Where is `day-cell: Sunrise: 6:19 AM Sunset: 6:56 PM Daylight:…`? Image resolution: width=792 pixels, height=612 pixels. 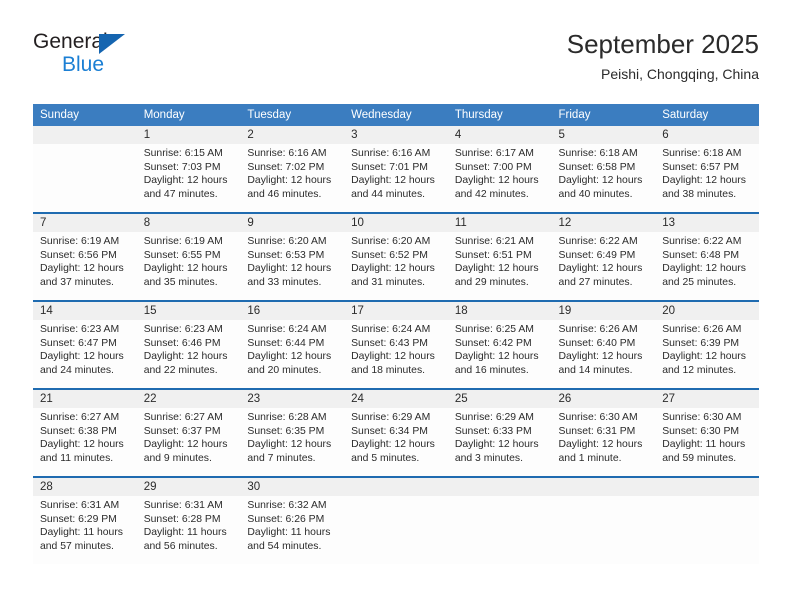 day-cell: Sunrise: 6:19 AM Sunset: 6:56 PM Daylight:… is located at coordinates (85, 266).